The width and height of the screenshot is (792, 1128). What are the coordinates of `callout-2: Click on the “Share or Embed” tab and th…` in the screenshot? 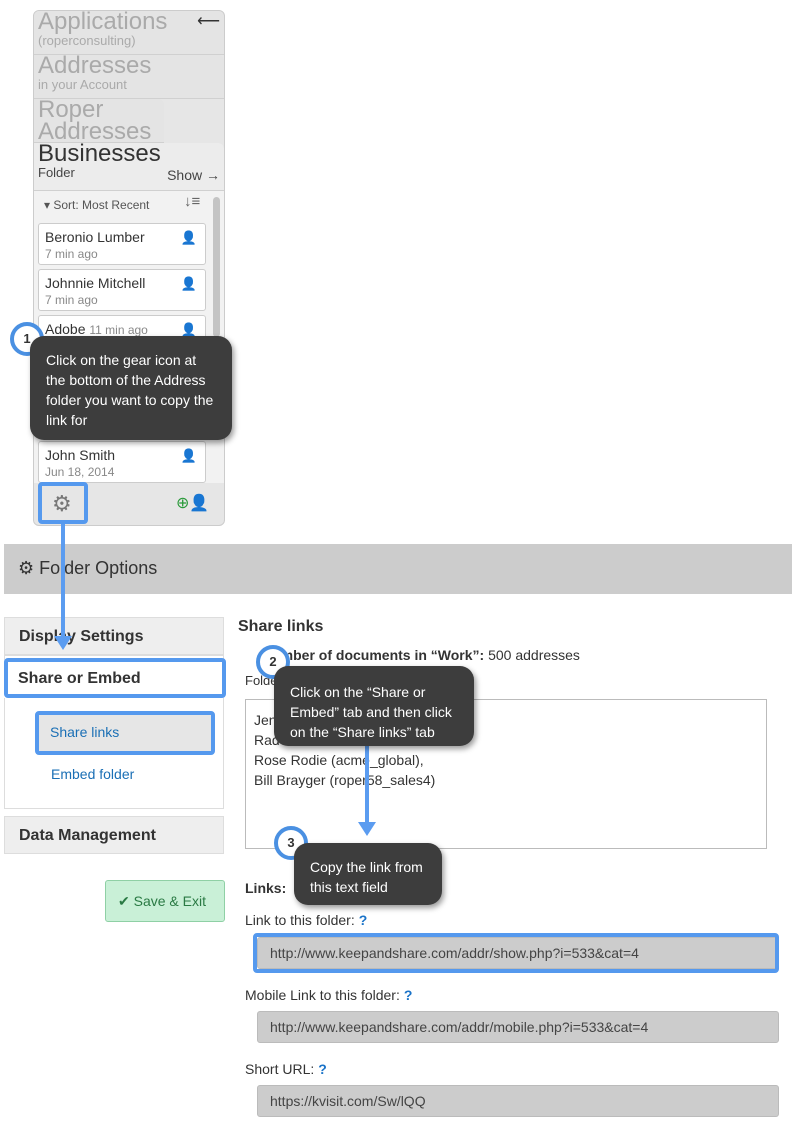 It's located at (374, 706).